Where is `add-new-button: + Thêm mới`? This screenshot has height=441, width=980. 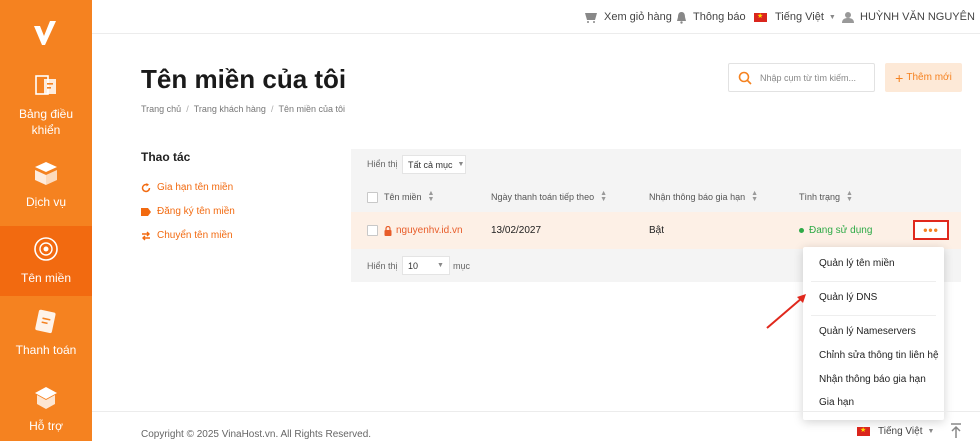
add-new-button: + Thêm mới is located at coordinates (923, 77).